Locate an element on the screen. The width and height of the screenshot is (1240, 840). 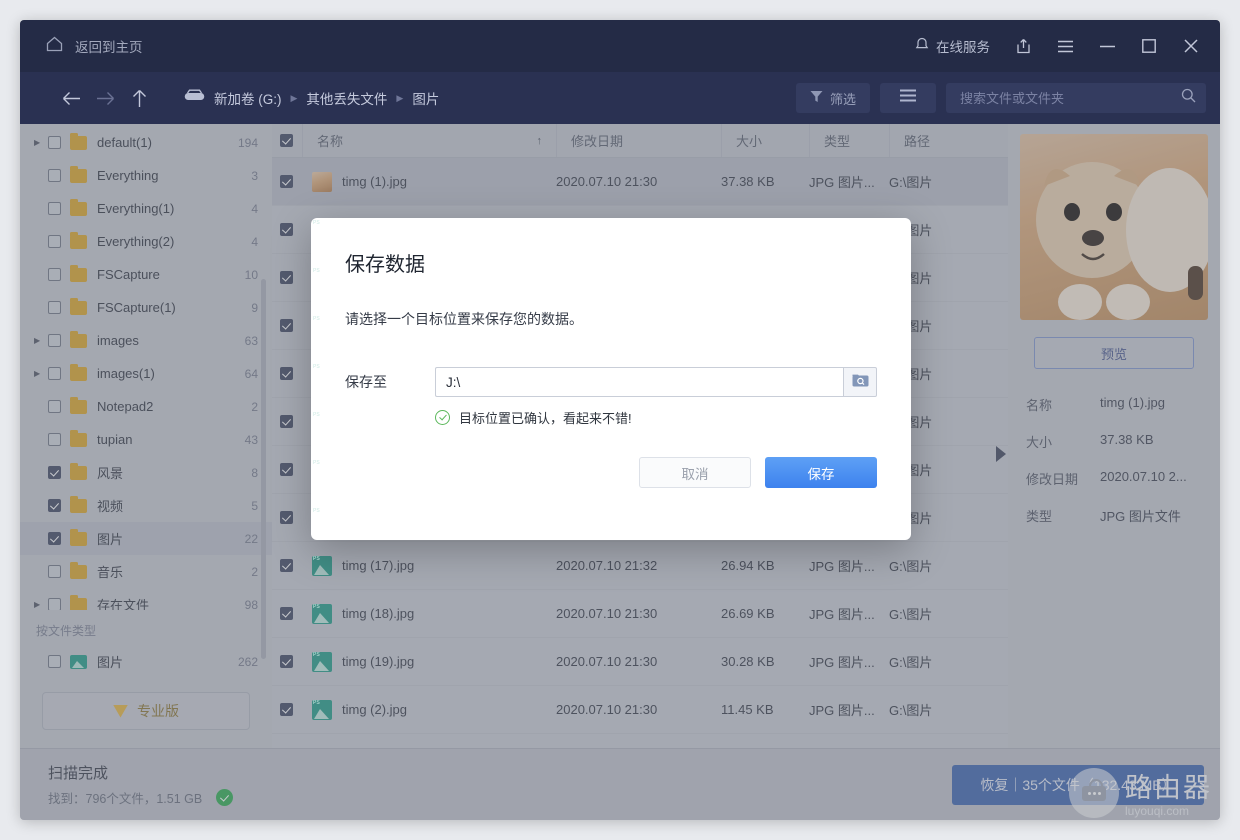
titlebar-actions: 在线服务 is located at coordinates (1057, 46).